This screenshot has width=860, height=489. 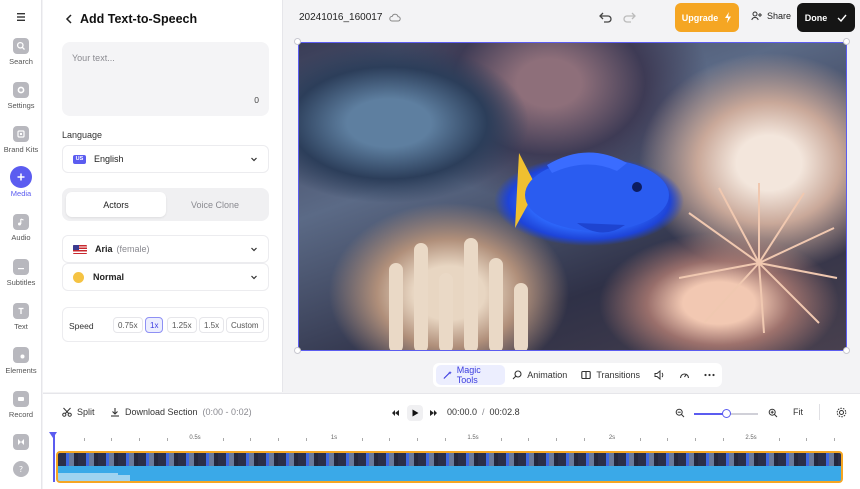 What do you see at coordinates (473, 438) in the screenshot?
I see `ruler-label: 1.5s` at bounding box center [473, 438].